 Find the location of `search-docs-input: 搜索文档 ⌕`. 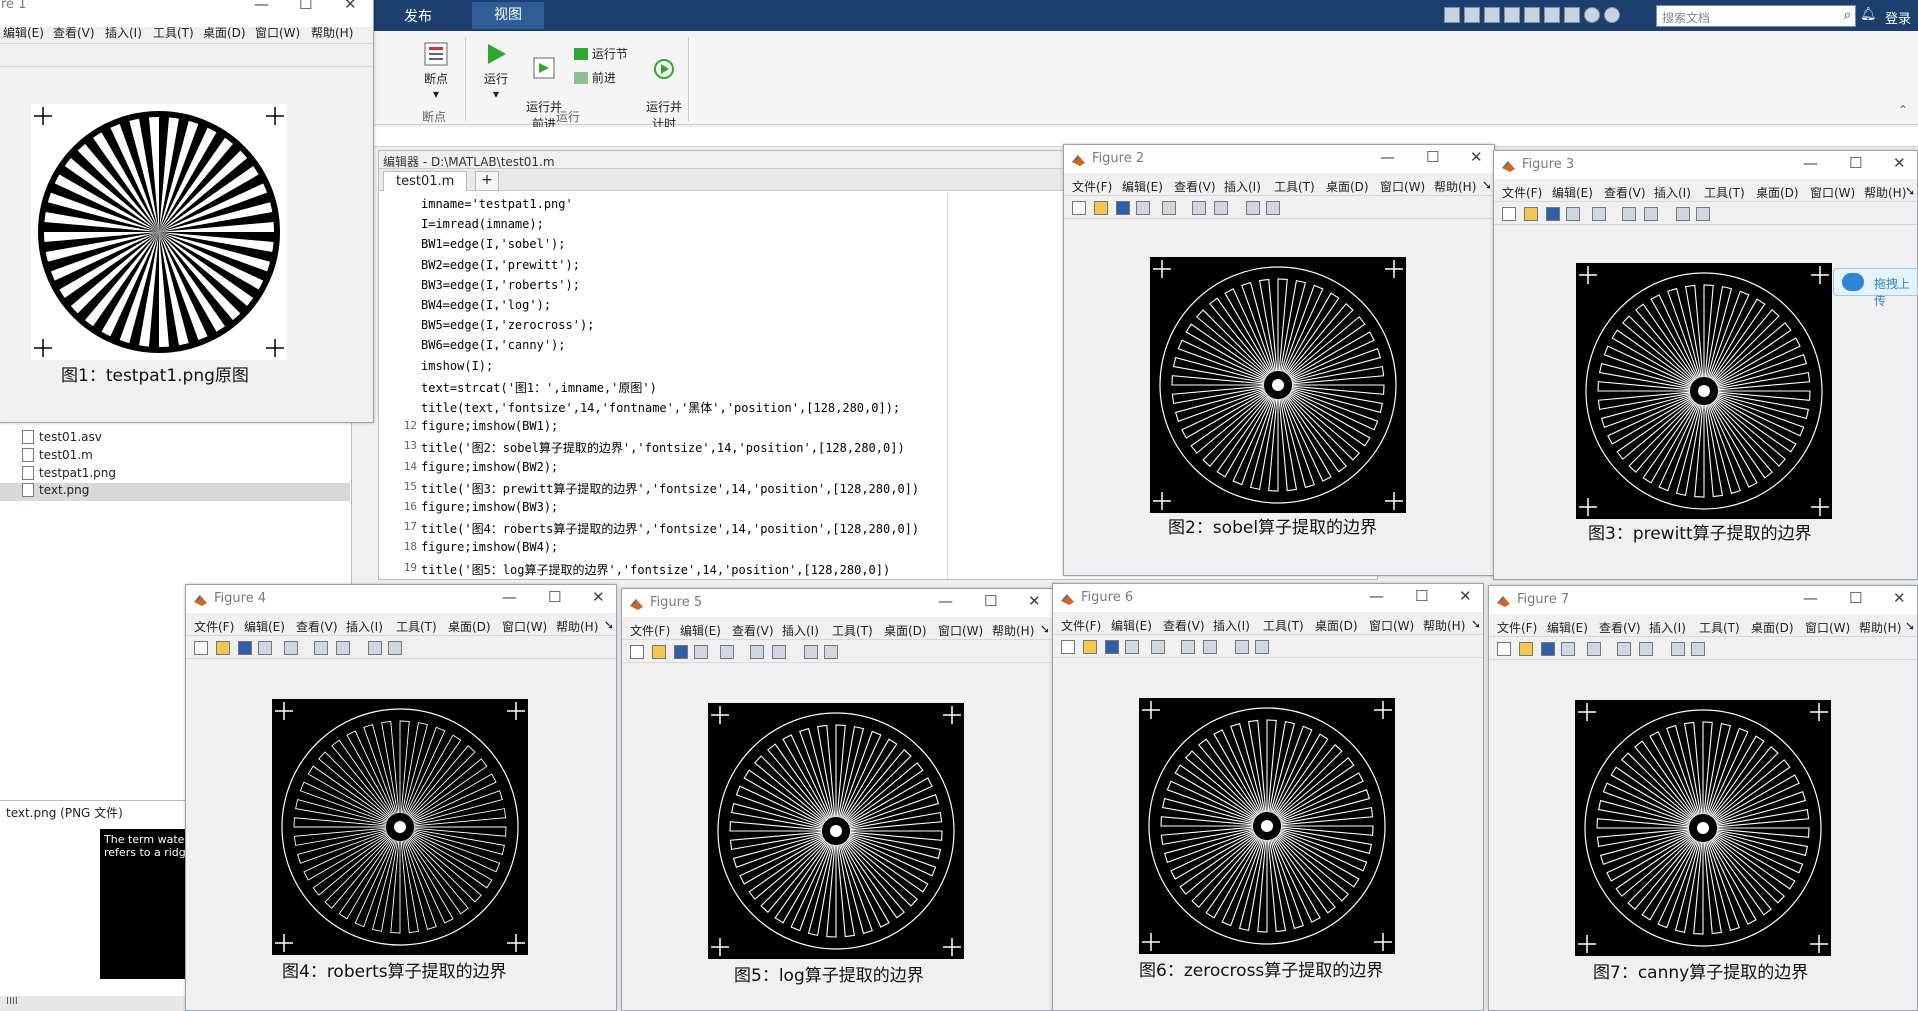

search-docs-input: 搜索文档 ⌕ is located at coordinates (1756, 16).